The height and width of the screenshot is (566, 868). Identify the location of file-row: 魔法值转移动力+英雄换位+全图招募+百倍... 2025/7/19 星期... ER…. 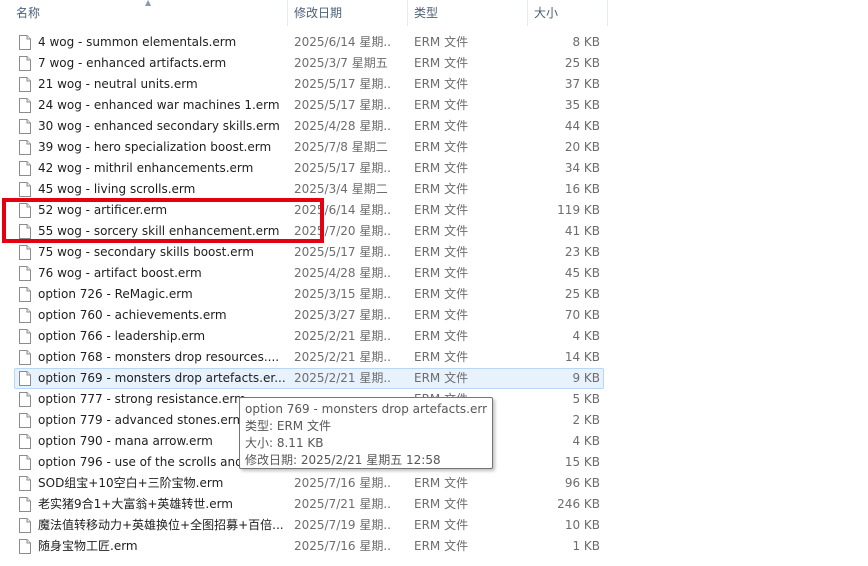
(309, 525).